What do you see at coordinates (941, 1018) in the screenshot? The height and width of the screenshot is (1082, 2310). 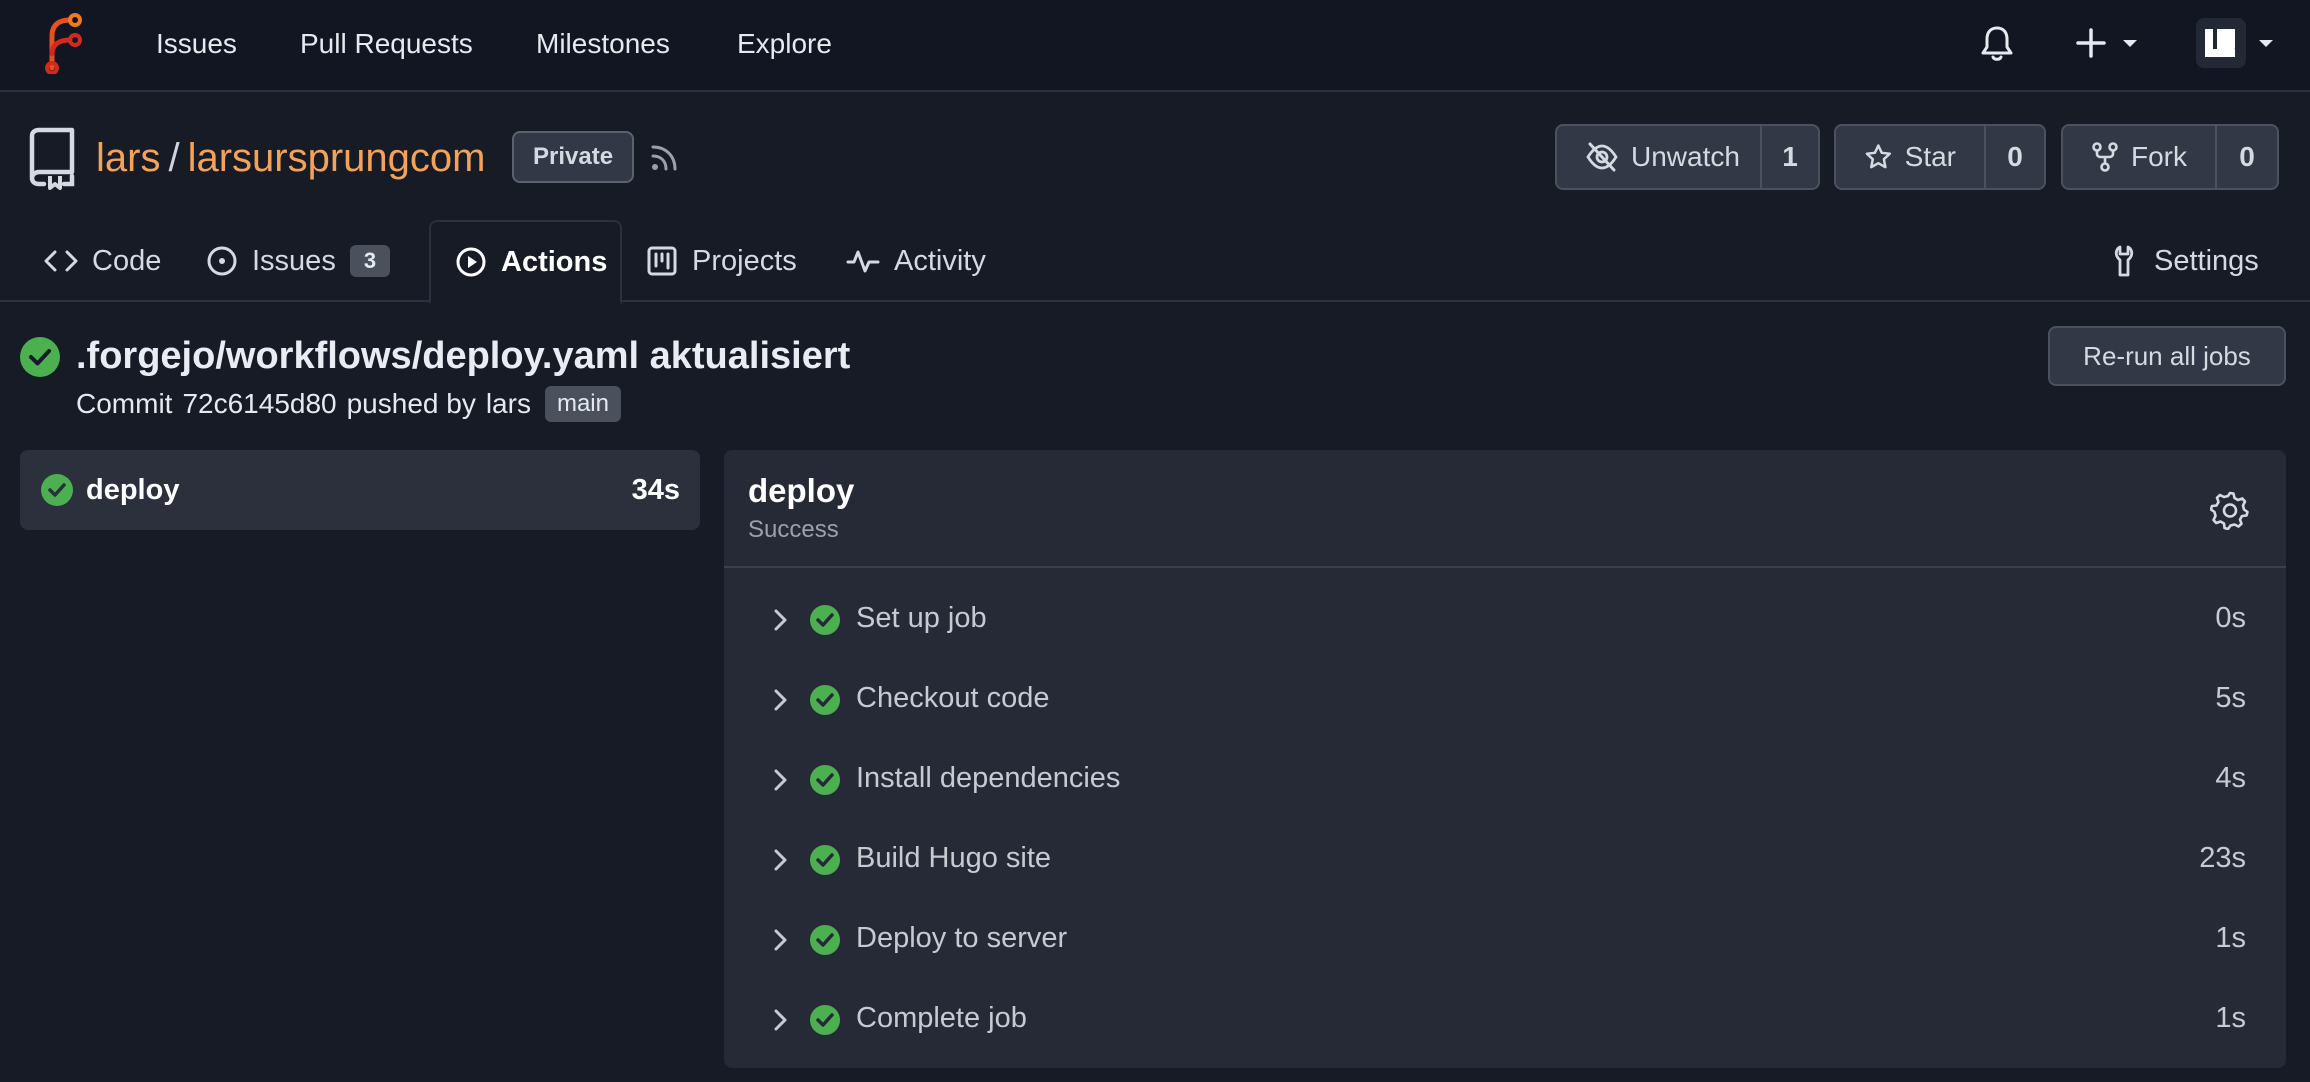 I see `step-label: Complete job` at bounding box center [941, 1018].